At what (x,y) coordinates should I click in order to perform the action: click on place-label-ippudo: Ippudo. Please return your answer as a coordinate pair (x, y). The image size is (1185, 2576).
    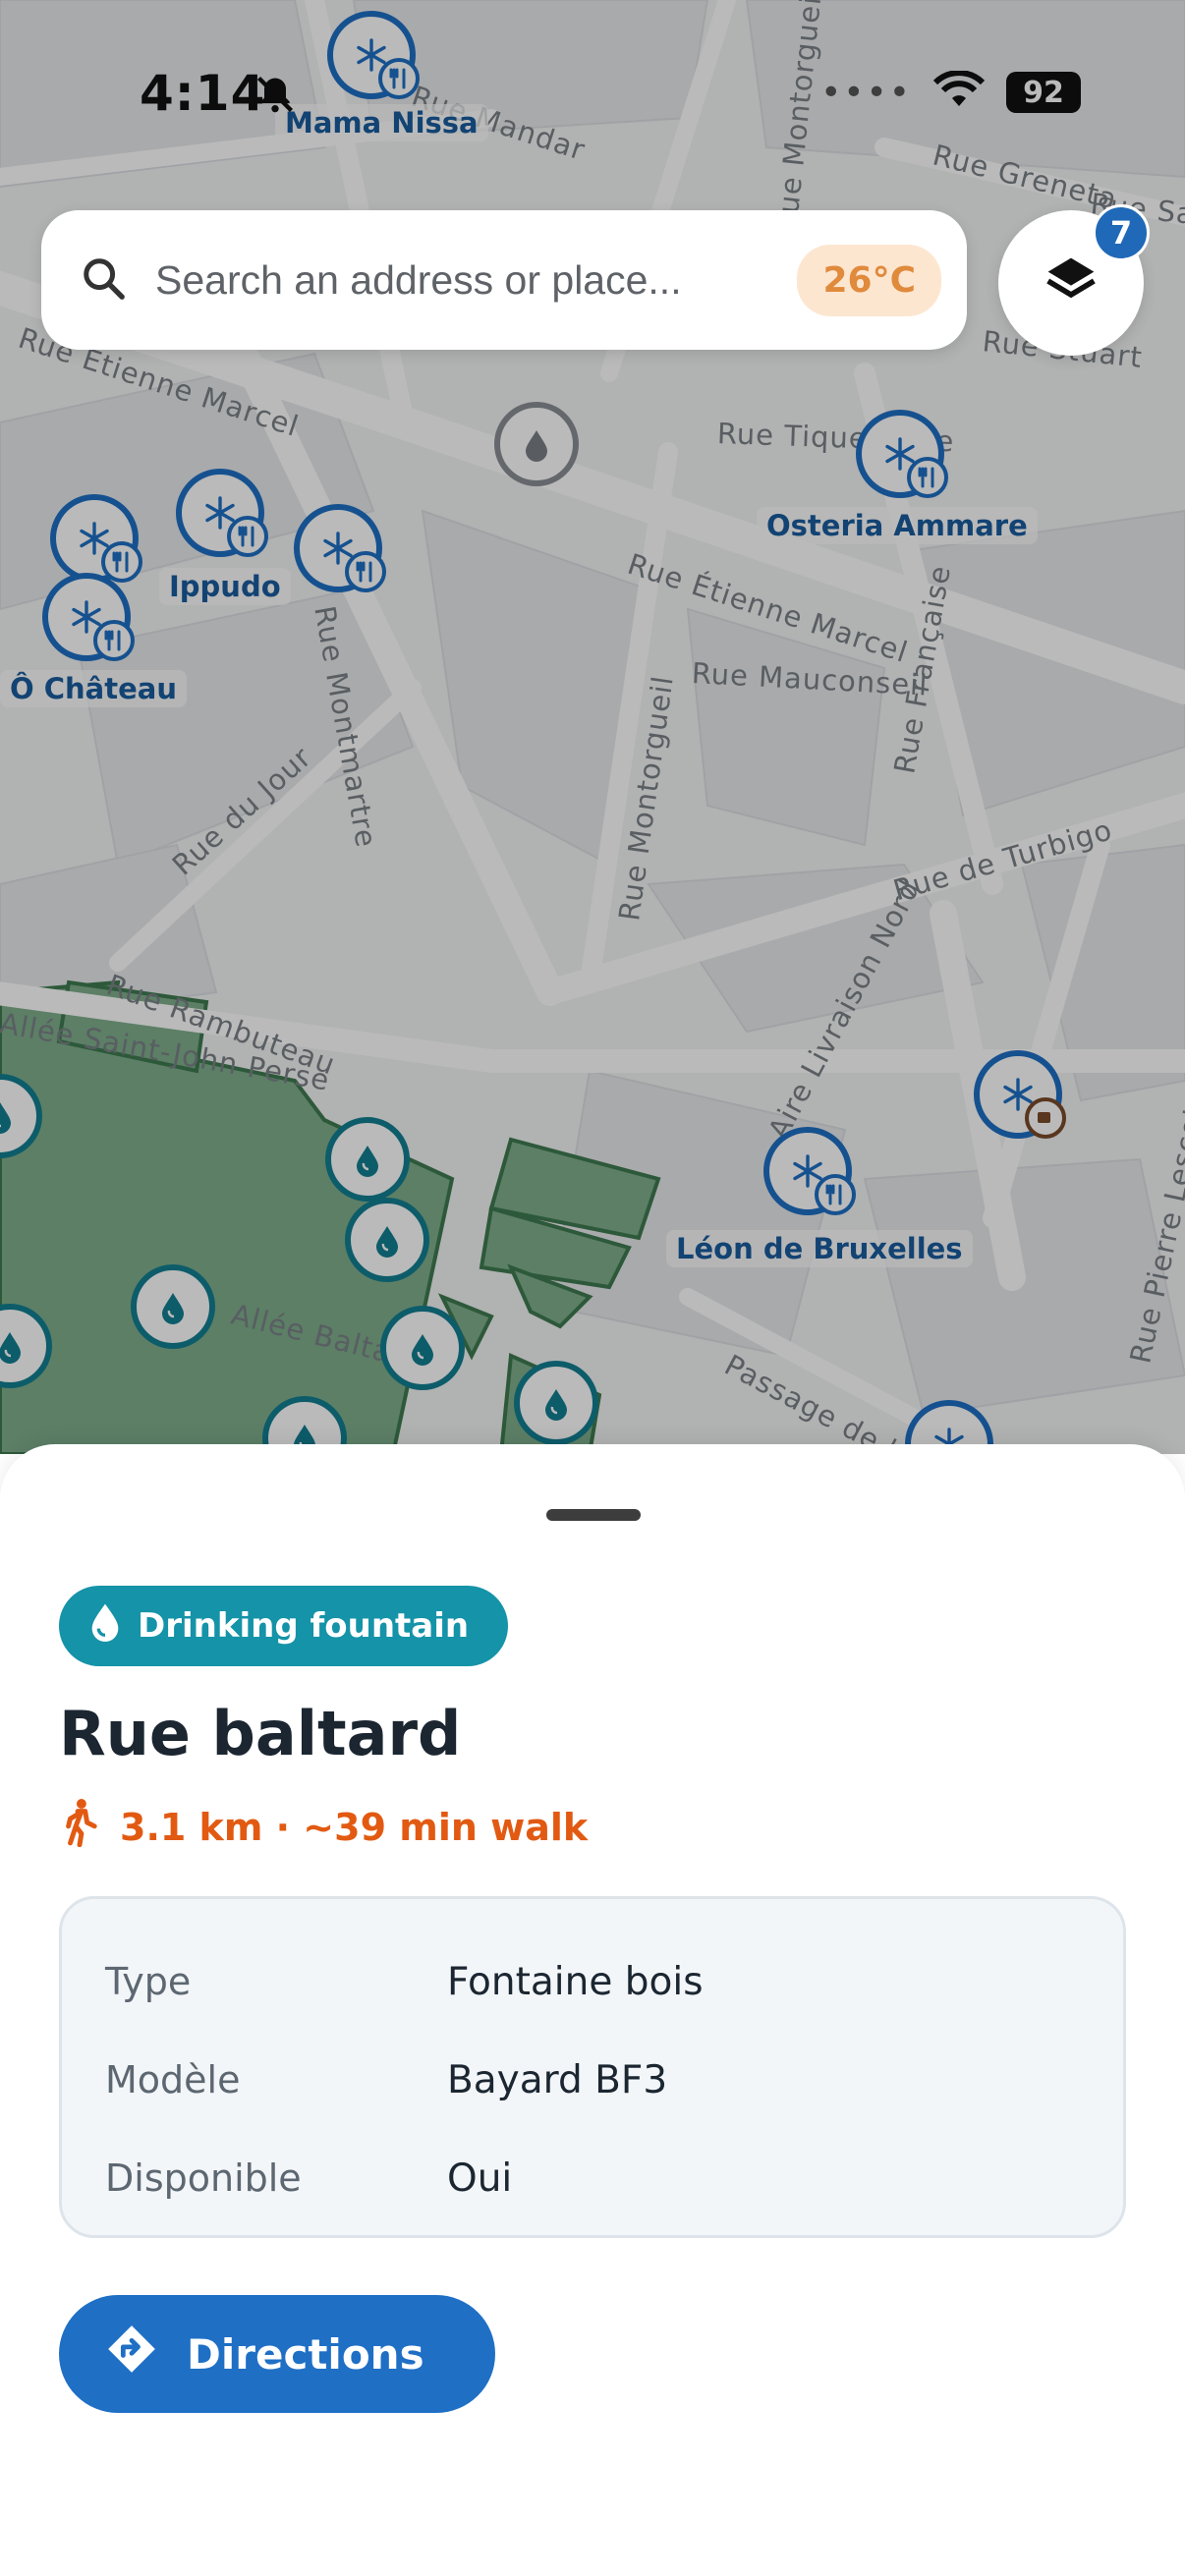
    Looking at the image, I should click on (225, 586).